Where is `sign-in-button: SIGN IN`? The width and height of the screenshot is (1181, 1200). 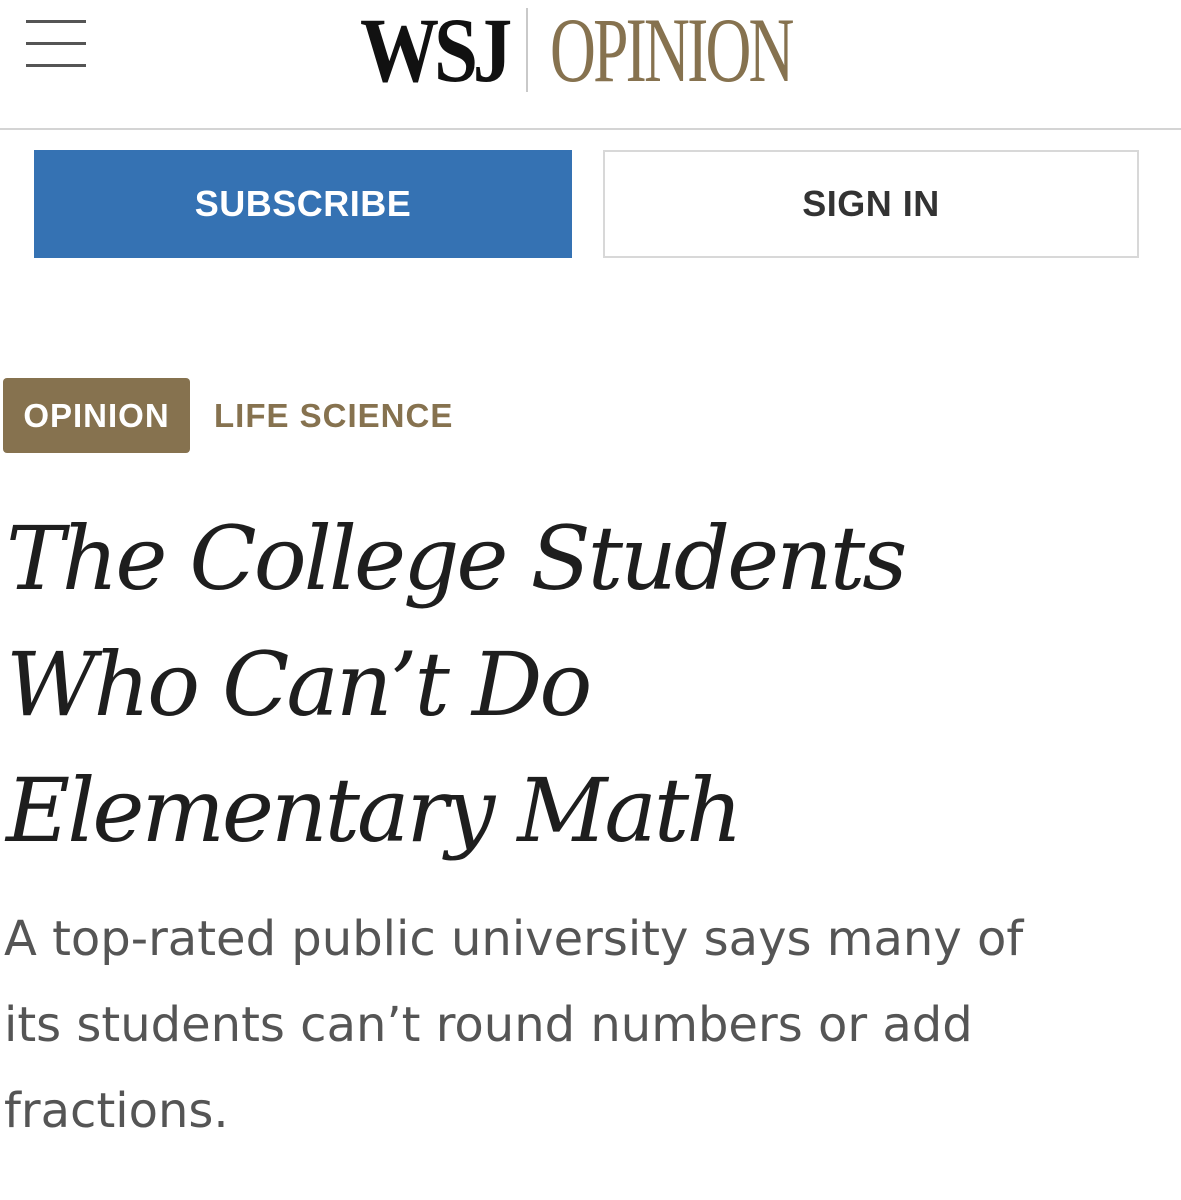 sign-in-button: SIGN IN is located at coordinates (871, 204).